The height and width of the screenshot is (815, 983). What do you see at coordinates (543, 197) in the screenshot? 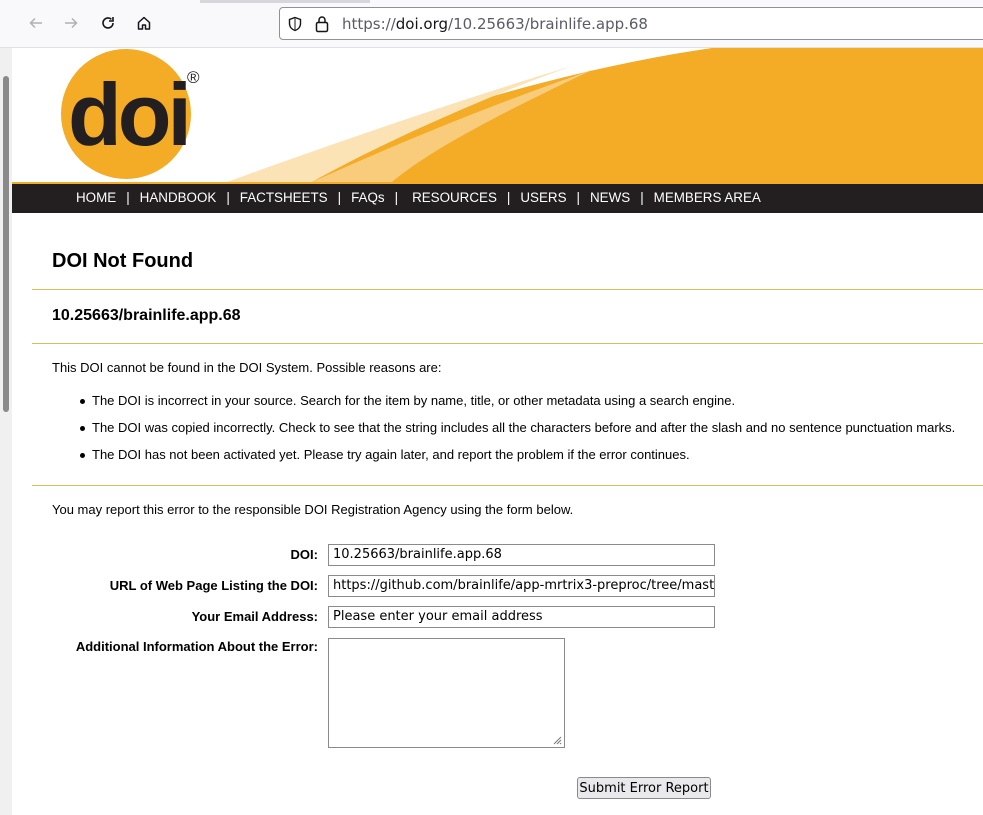
I see `nav-users: USERS` at bounding box center [543, 197].